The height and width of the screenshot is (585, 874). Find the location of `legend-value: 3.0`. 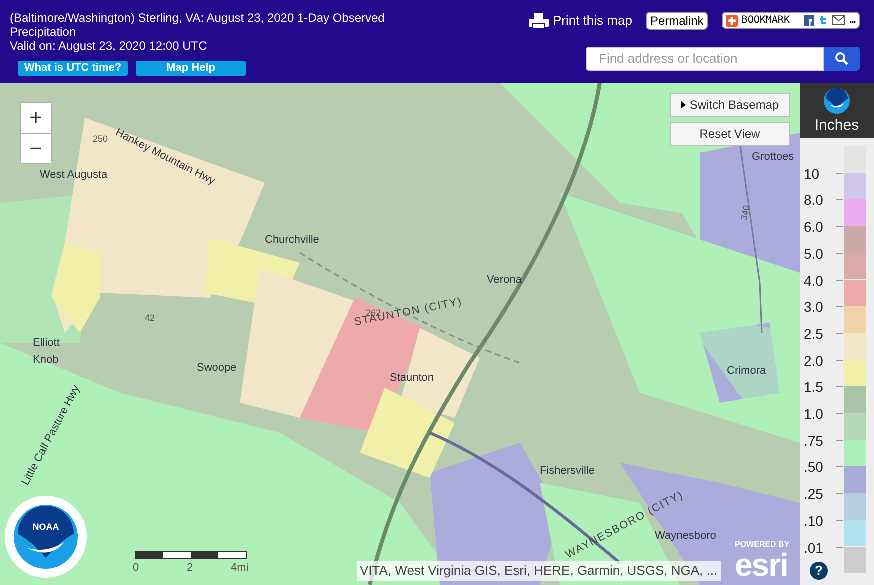

legend-value: 3.0 is located at coordinates (814, 308).